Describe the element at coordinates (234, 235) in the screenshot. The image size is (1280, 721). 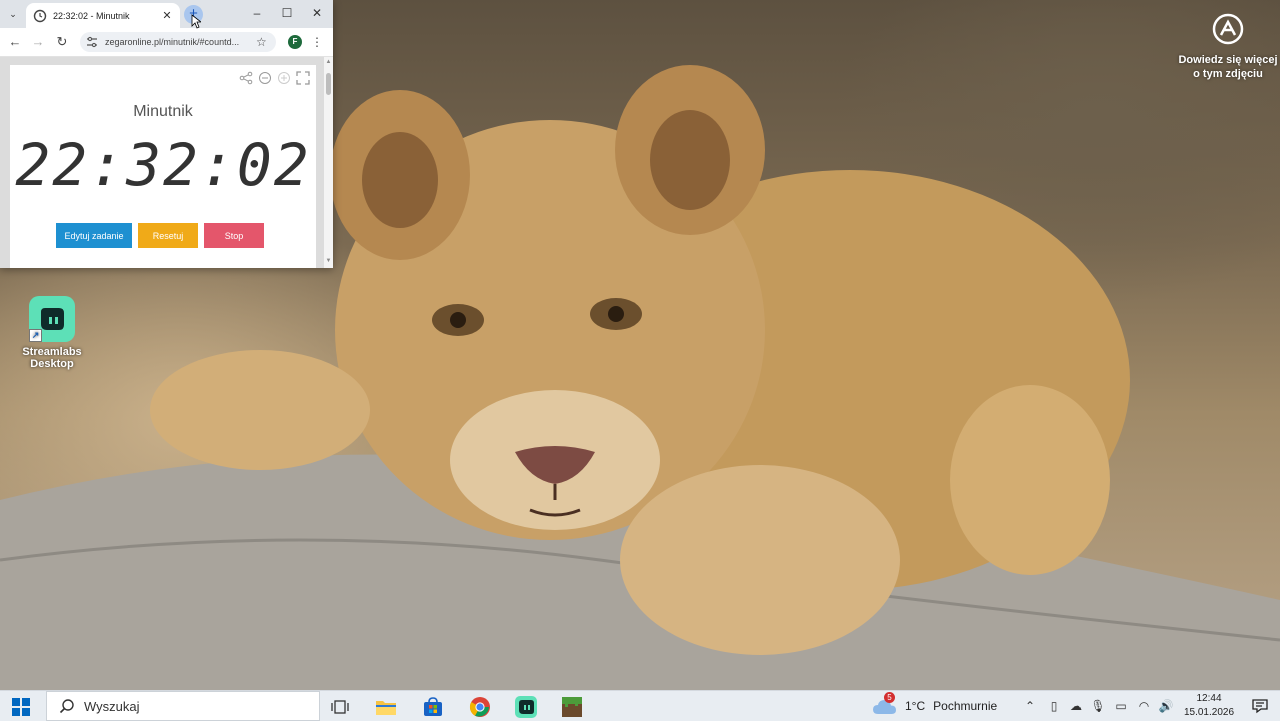
I see `stop-button: Stop` at that location.